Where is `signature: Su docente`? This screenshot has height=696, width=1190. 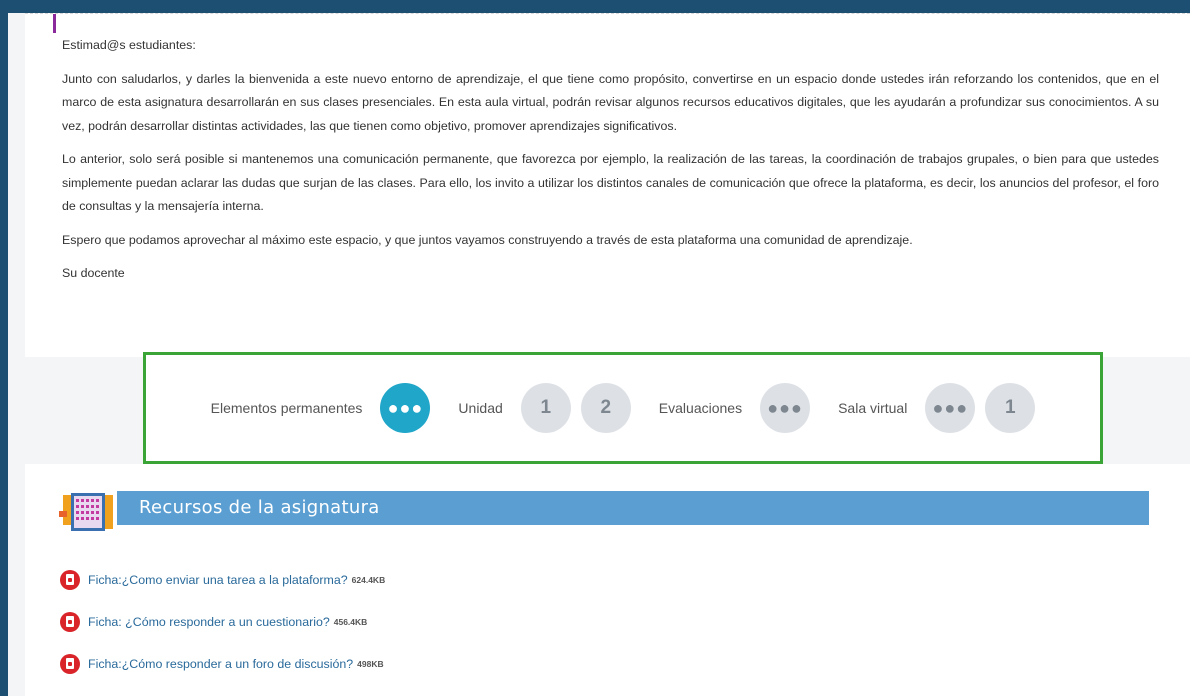
signature: Su docente is located at coordinates (93, 273).